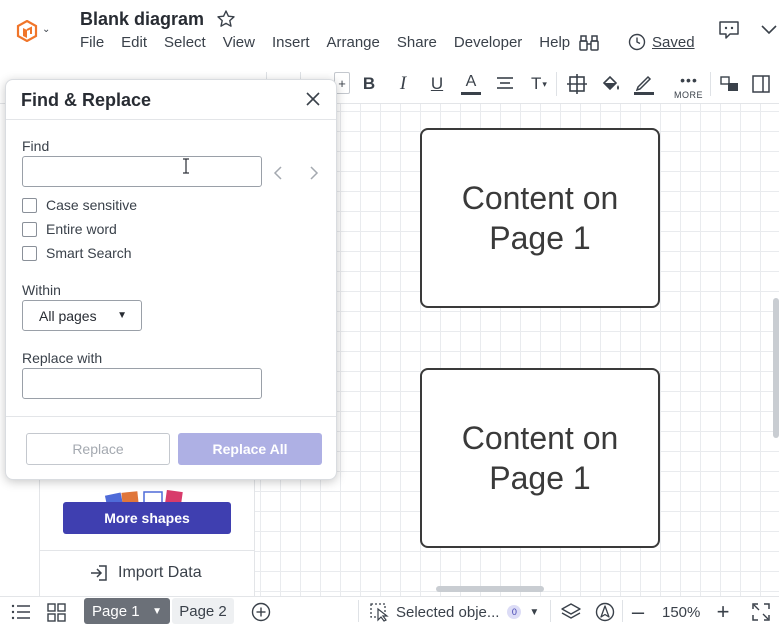 The width and height of the screenshot is (779, 627). What do you see at coordinates (313, 99) in the screenshot?
I see `close-icon` at bounding box center [313, 99].